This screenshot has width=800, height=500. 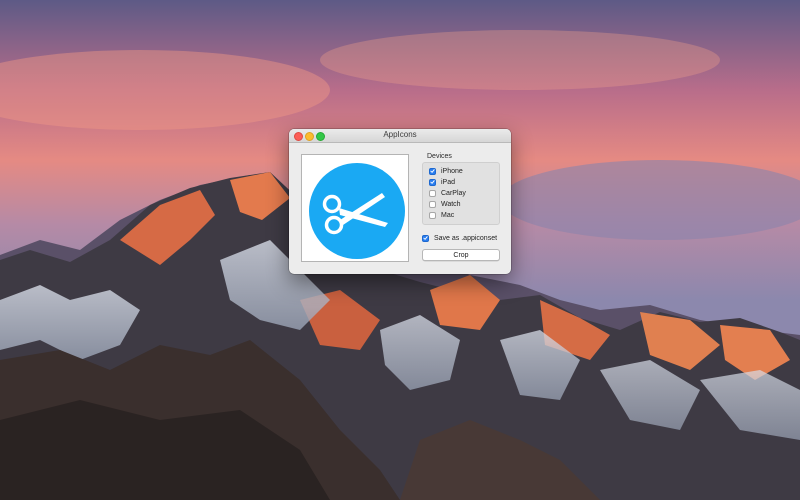 I want to click on ipad-checkbox, so click(x=432, y=182).